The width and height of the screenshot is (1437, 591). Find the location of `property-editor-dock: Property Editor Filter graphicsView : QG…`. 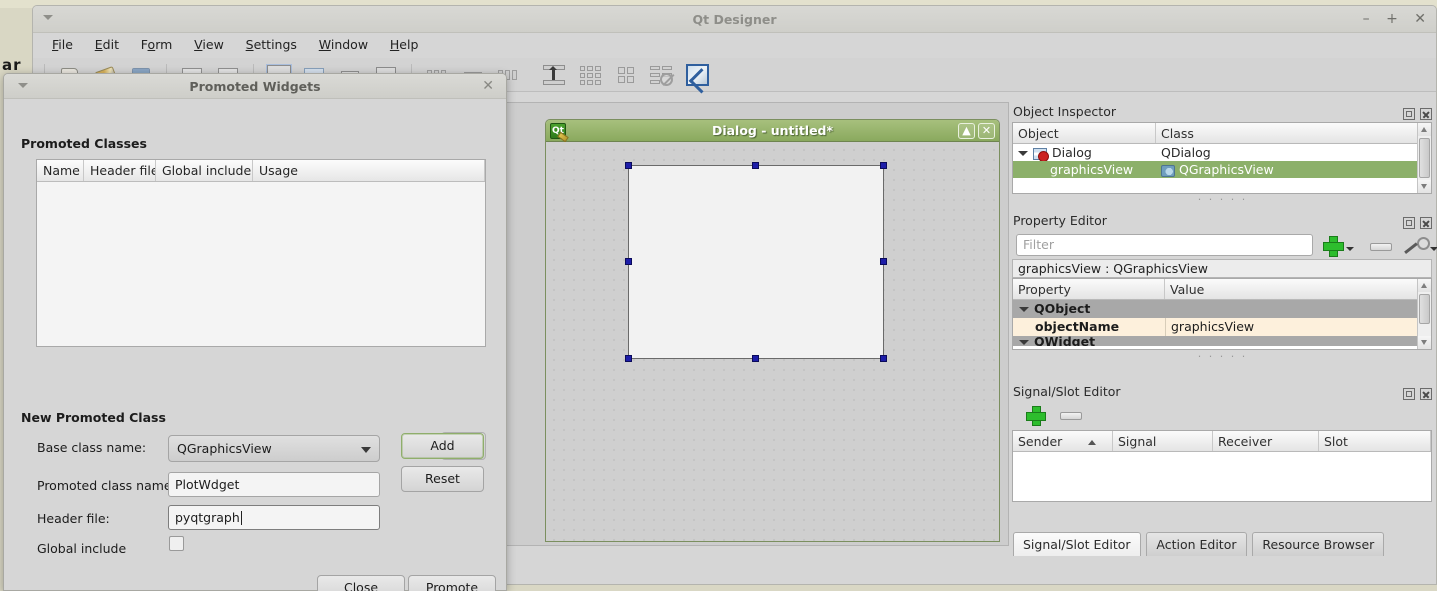

property-editor-dock: Property Editor Filter graphicsView : QG… is located at coordinates (1223, 295).